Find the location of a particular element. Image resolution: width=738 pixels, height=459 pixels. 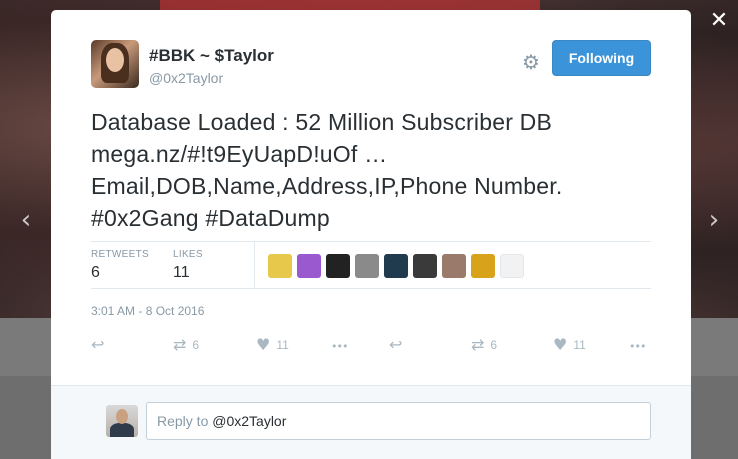

previous-arrow-icon: ‹ is located at coordinates (26, 220).